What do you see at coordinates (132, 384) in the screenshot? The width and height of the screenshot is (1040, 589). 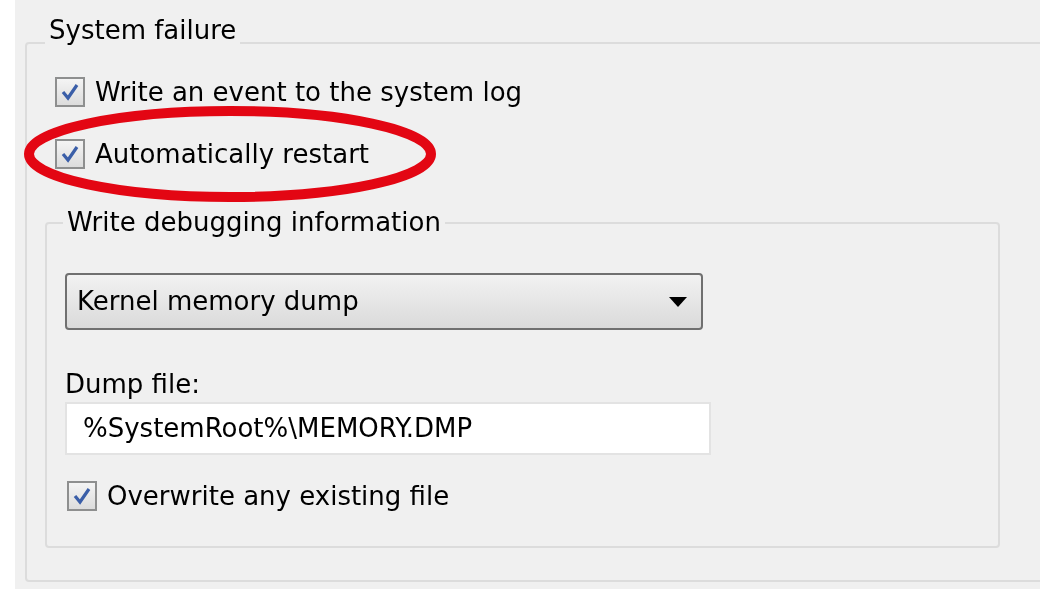 I see `field-label: Dump file:` at bounding box center [132, 384].